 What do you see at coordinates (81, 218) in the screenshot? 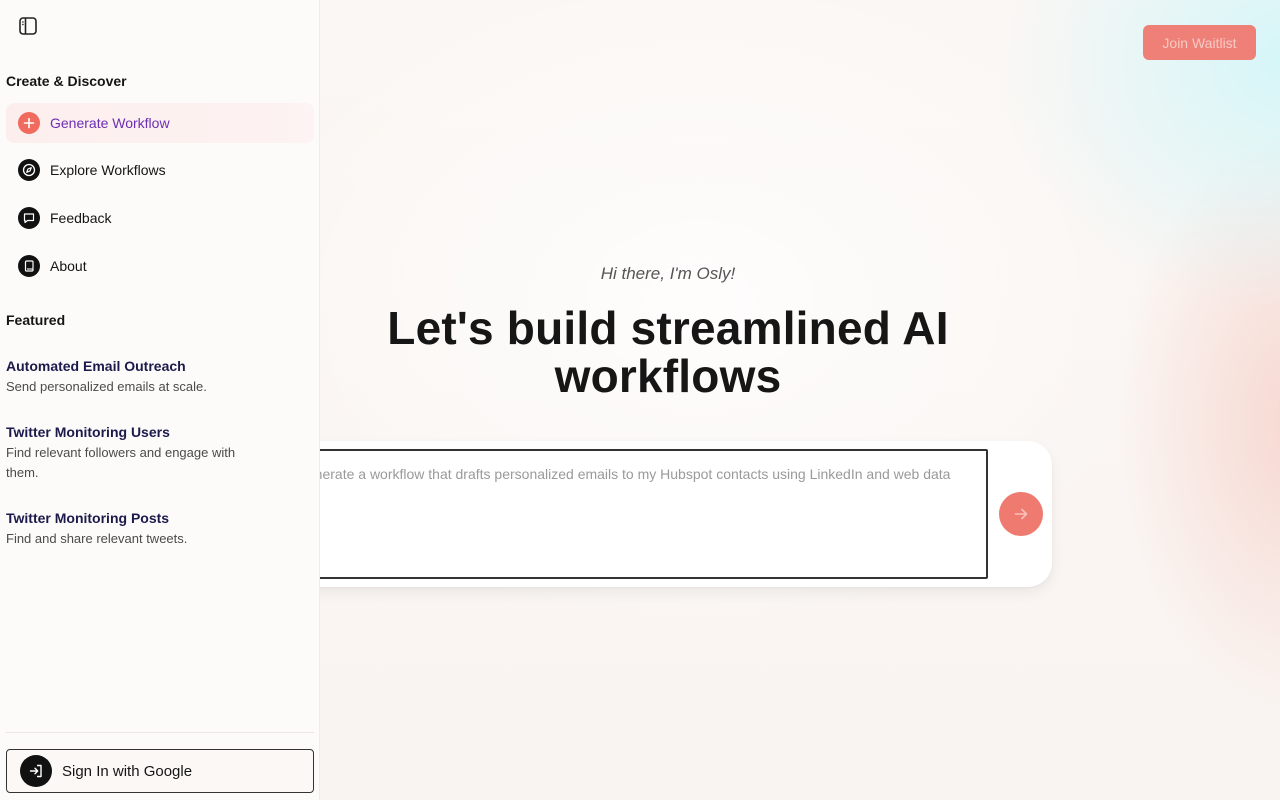
I see `sidebar-item-label: Feedback` at bounding box center [81, 218].